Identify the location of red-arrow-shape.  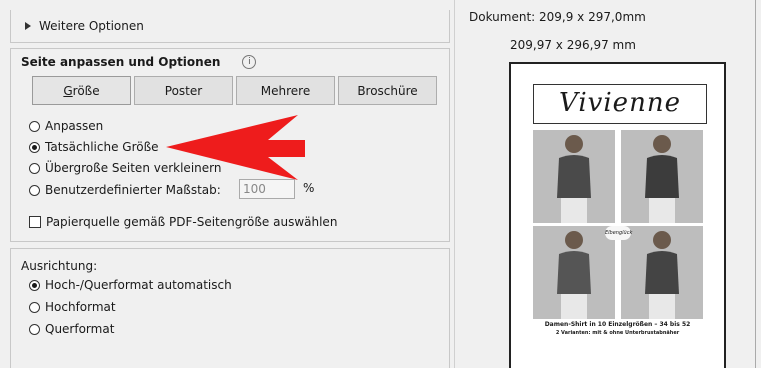
(235, 147).